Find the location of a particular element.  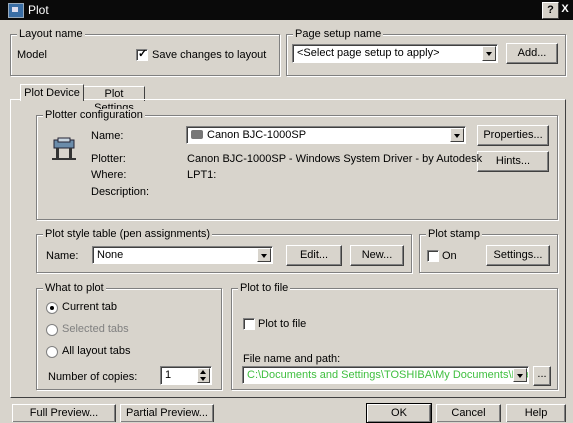

plot-stamp-legend: Plot stamp is located at coordinates (454, 234).